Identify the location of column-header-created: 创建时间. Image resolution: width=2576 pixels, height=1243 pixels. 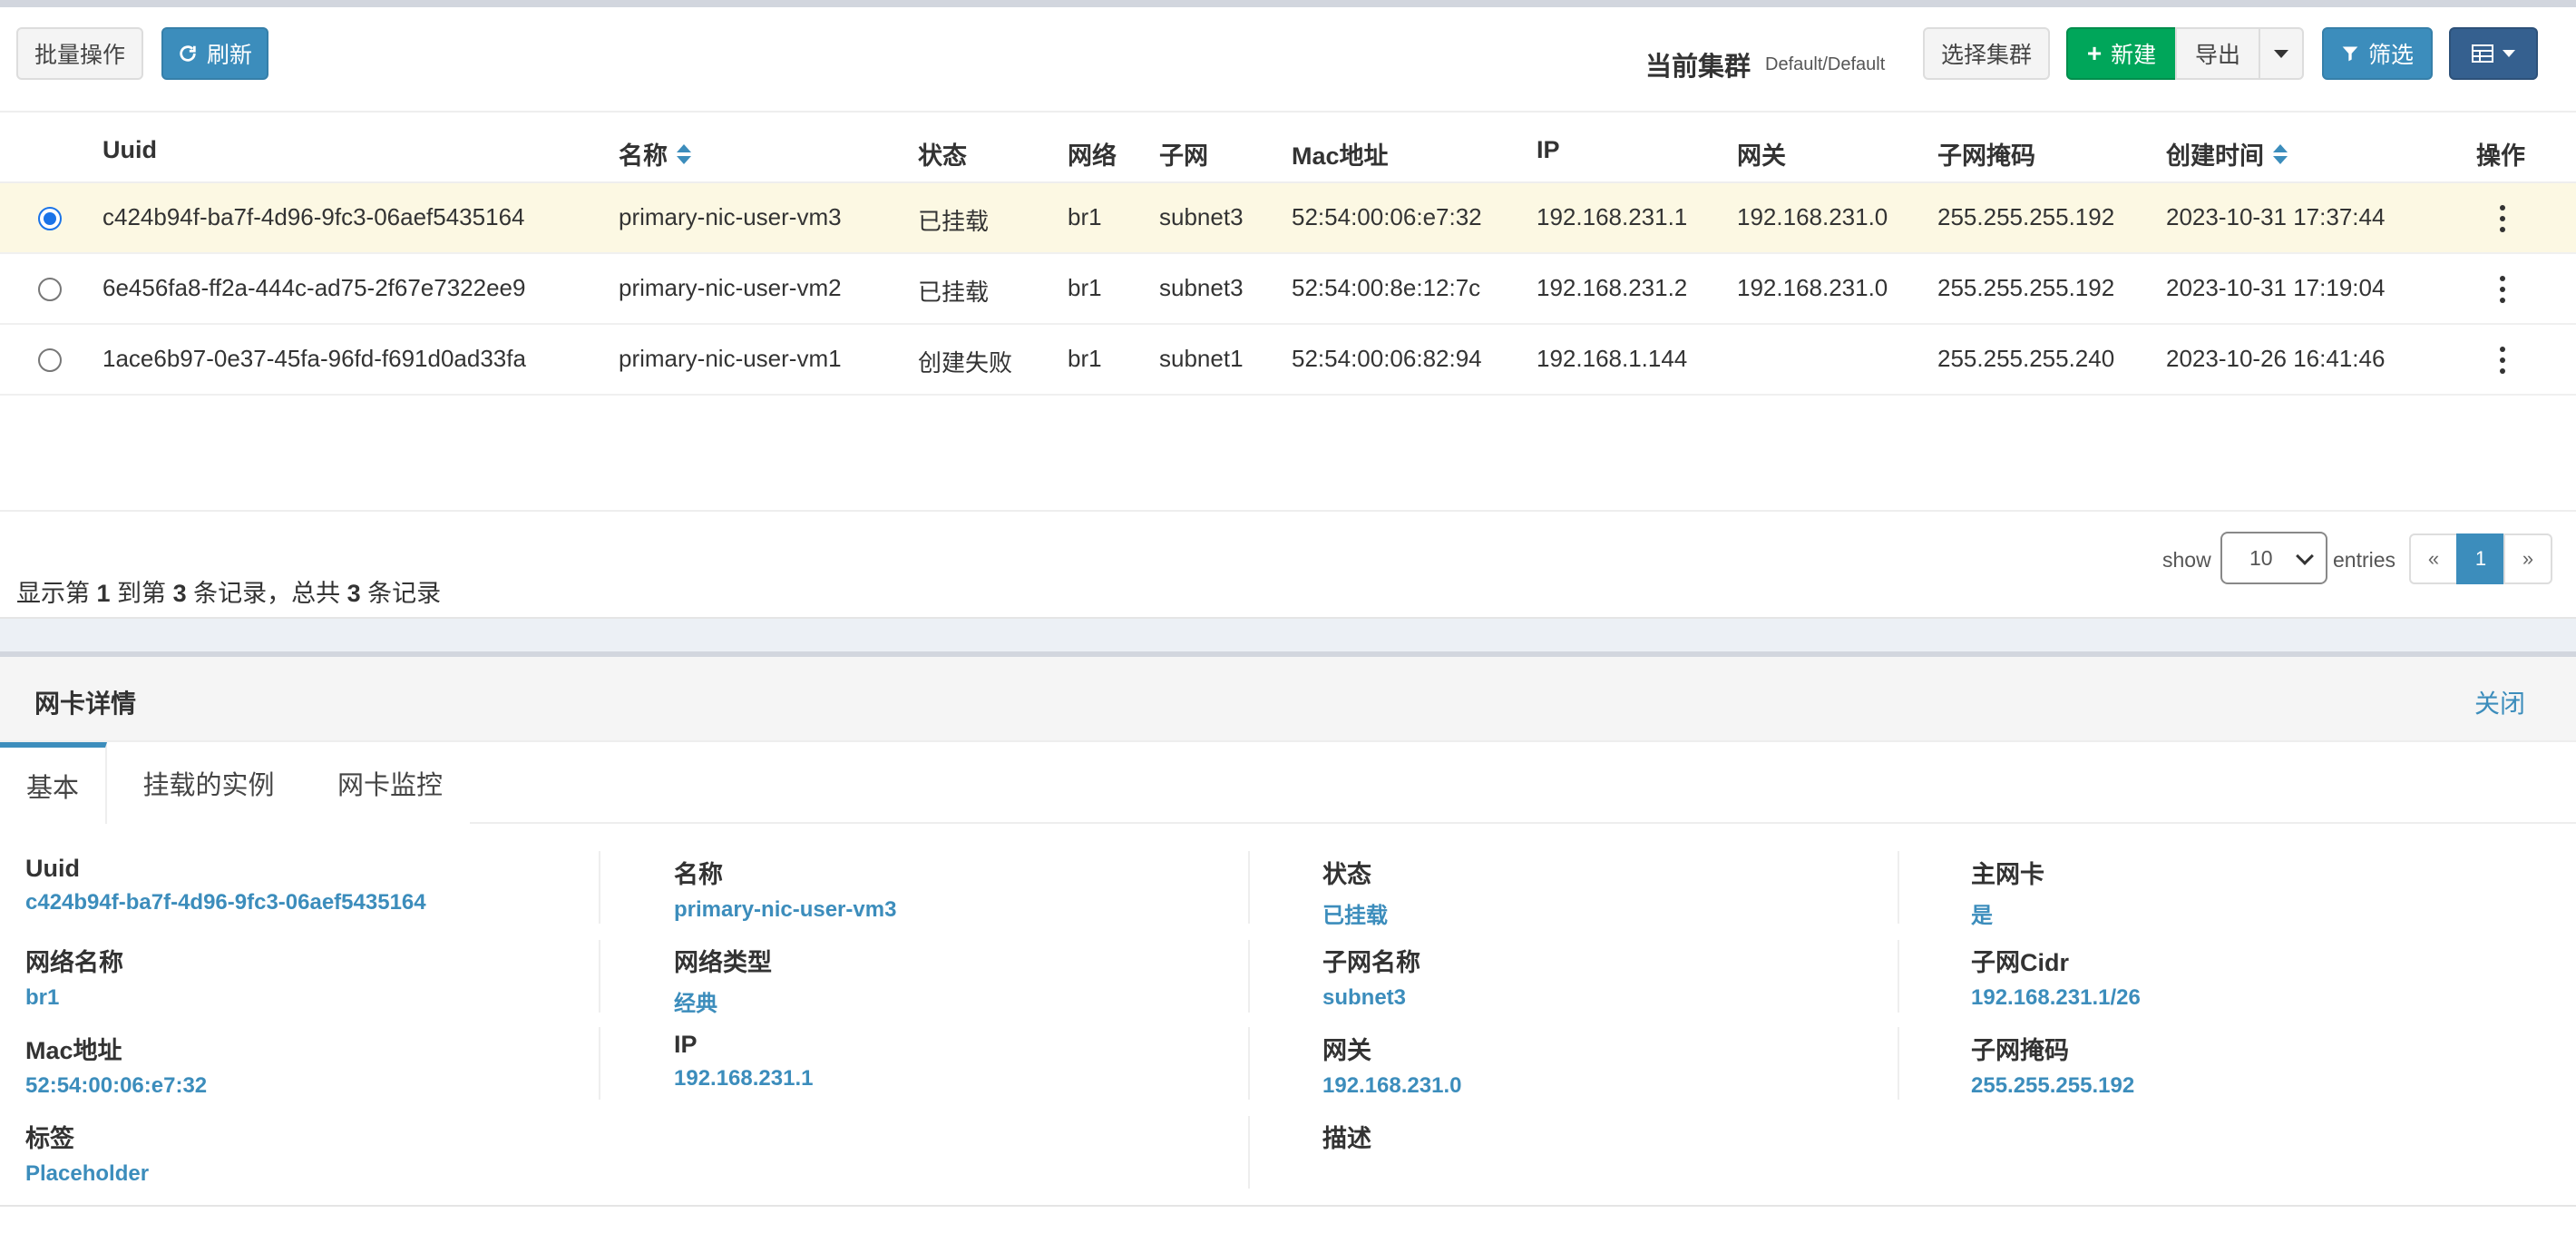
(2227, 153).